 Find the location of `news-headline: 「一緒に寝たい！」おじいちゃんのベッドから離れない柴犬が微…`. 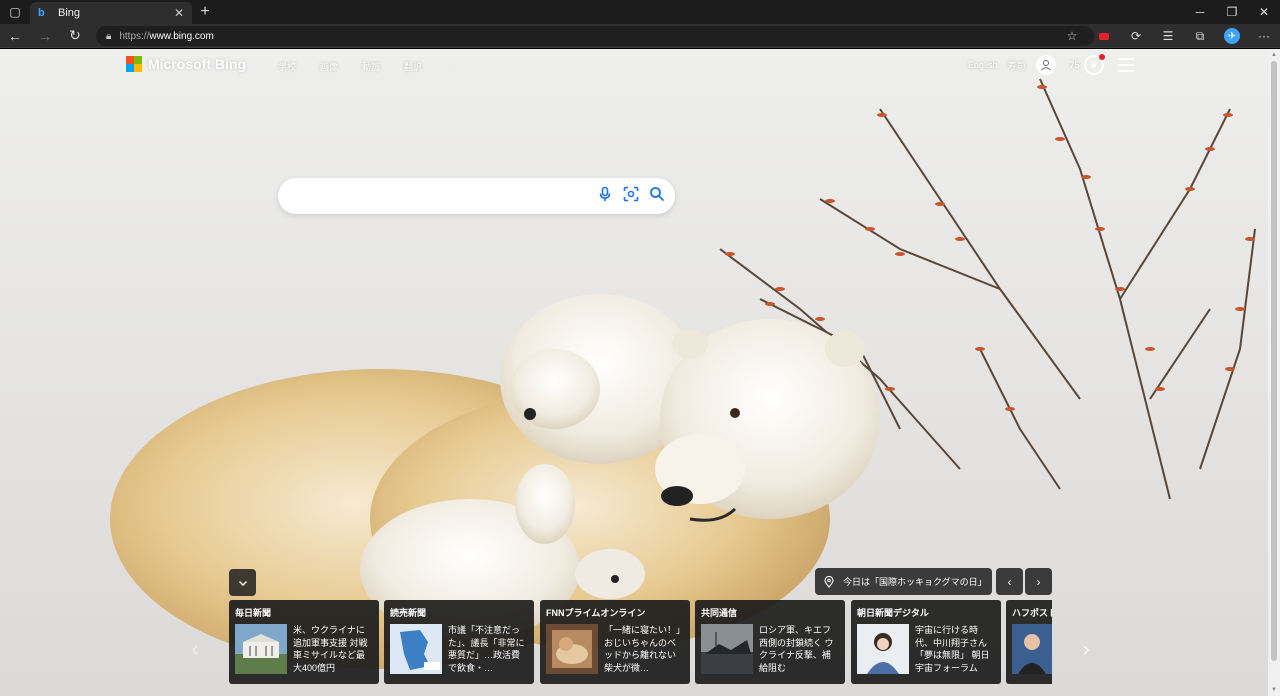

news-headline: 「一緒に寝たい！」おじいちゃんのベッドから離れない柴犬が微… is located at coordinates (642, 649).